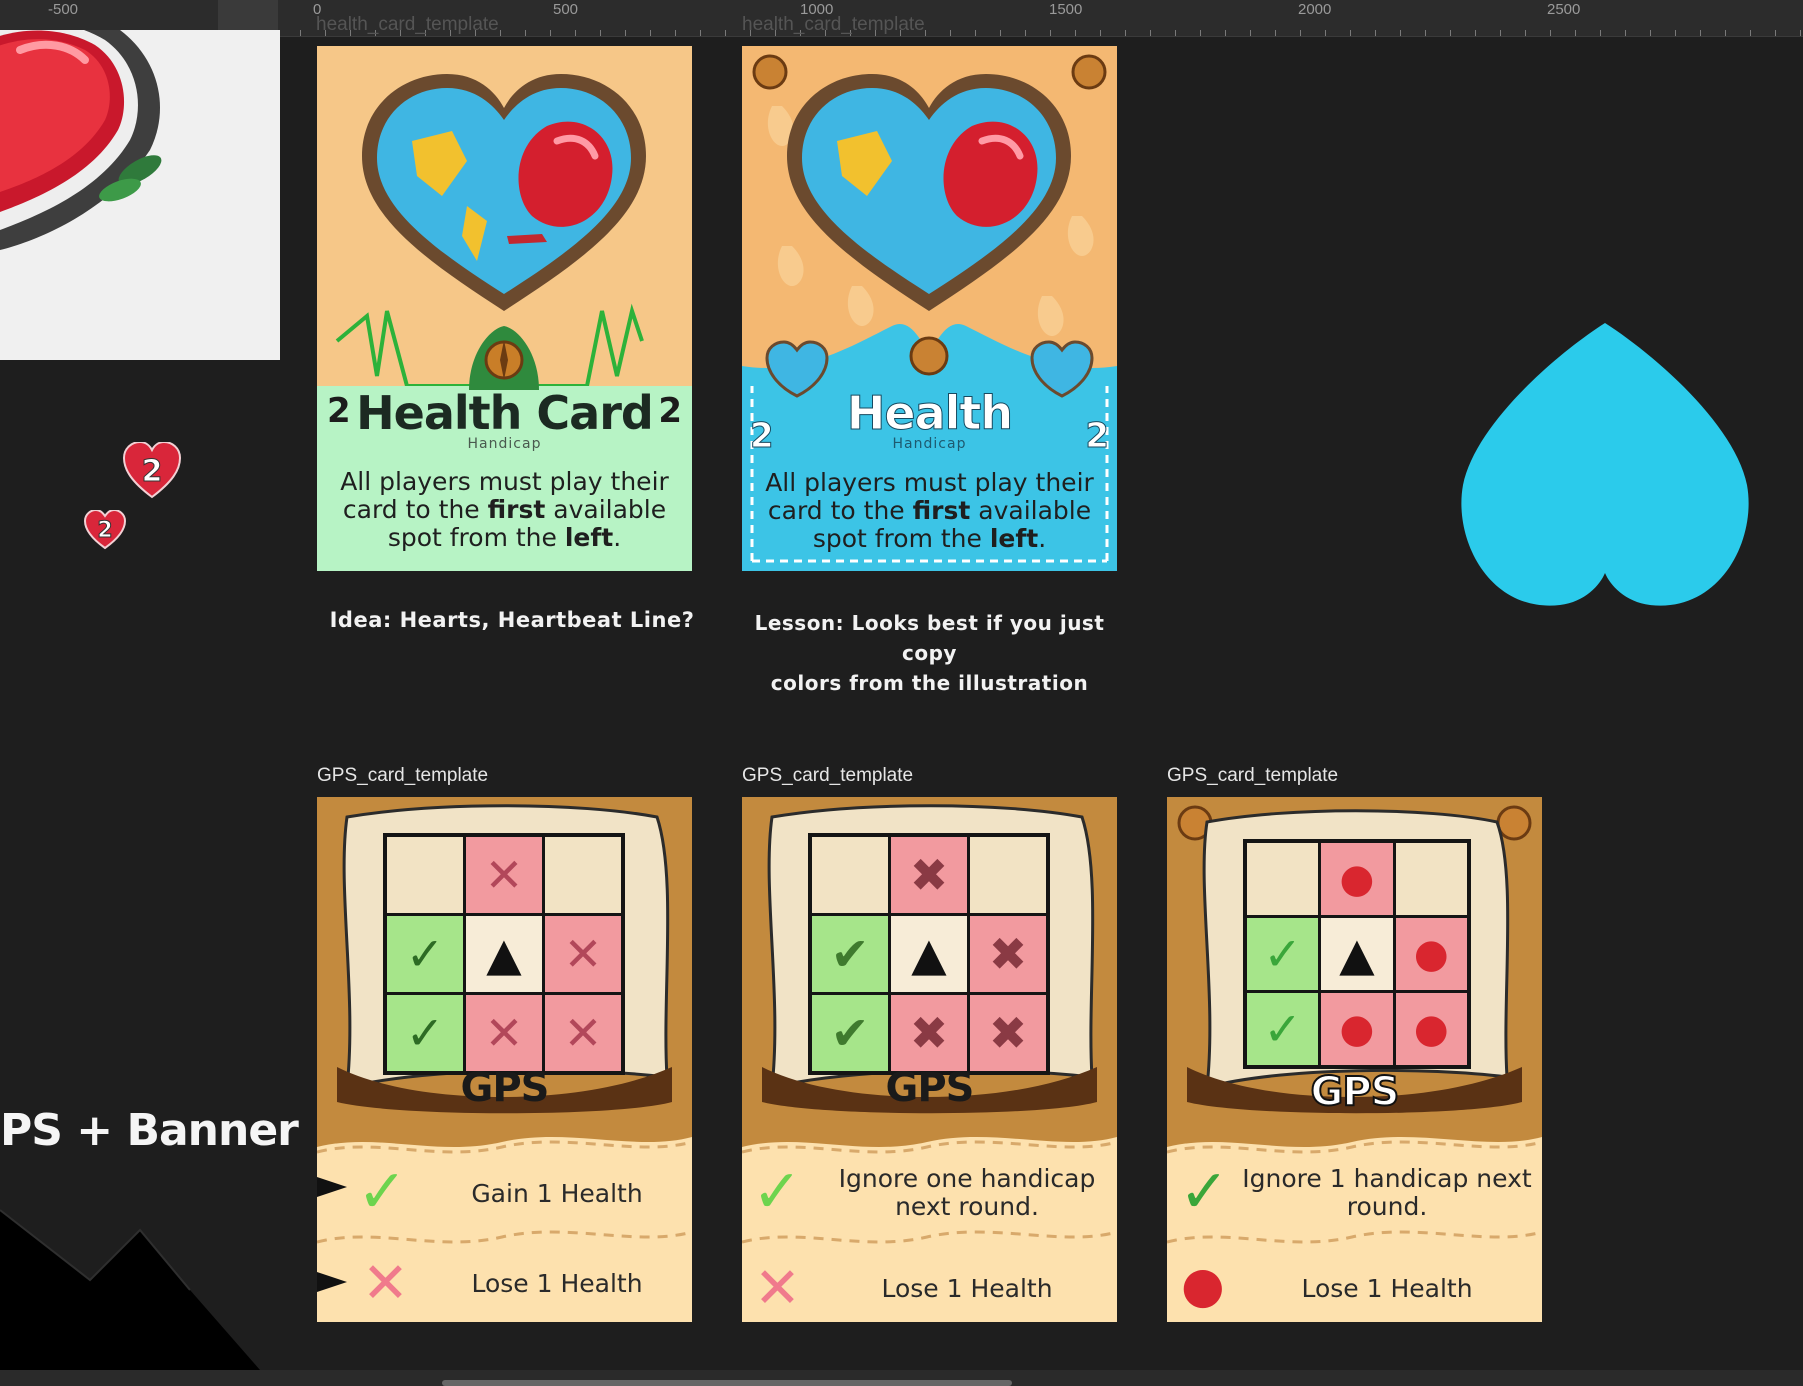  What do you see at coordinates (1564, 9) in the screenshot?
I see `ruler-label: 2500` at bounding box center [1564, 9].